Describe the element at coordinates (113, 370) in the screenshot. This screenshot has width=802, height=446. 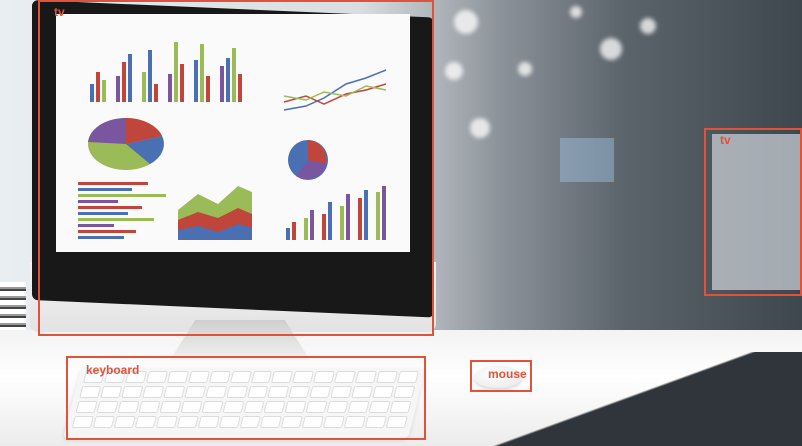
I see `detection-label: keyboard` at that location.